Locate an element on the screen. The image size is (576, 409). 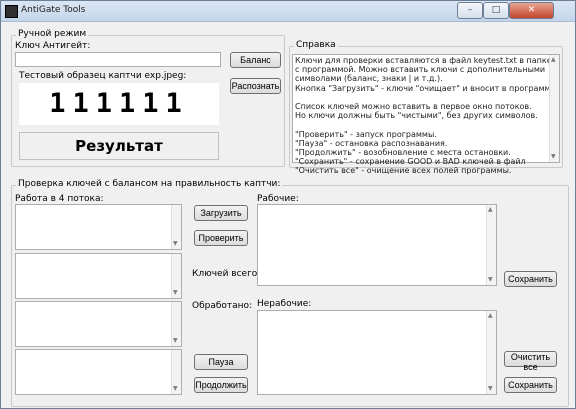
load-button: Загрузить is located at coordinates (221, 213).